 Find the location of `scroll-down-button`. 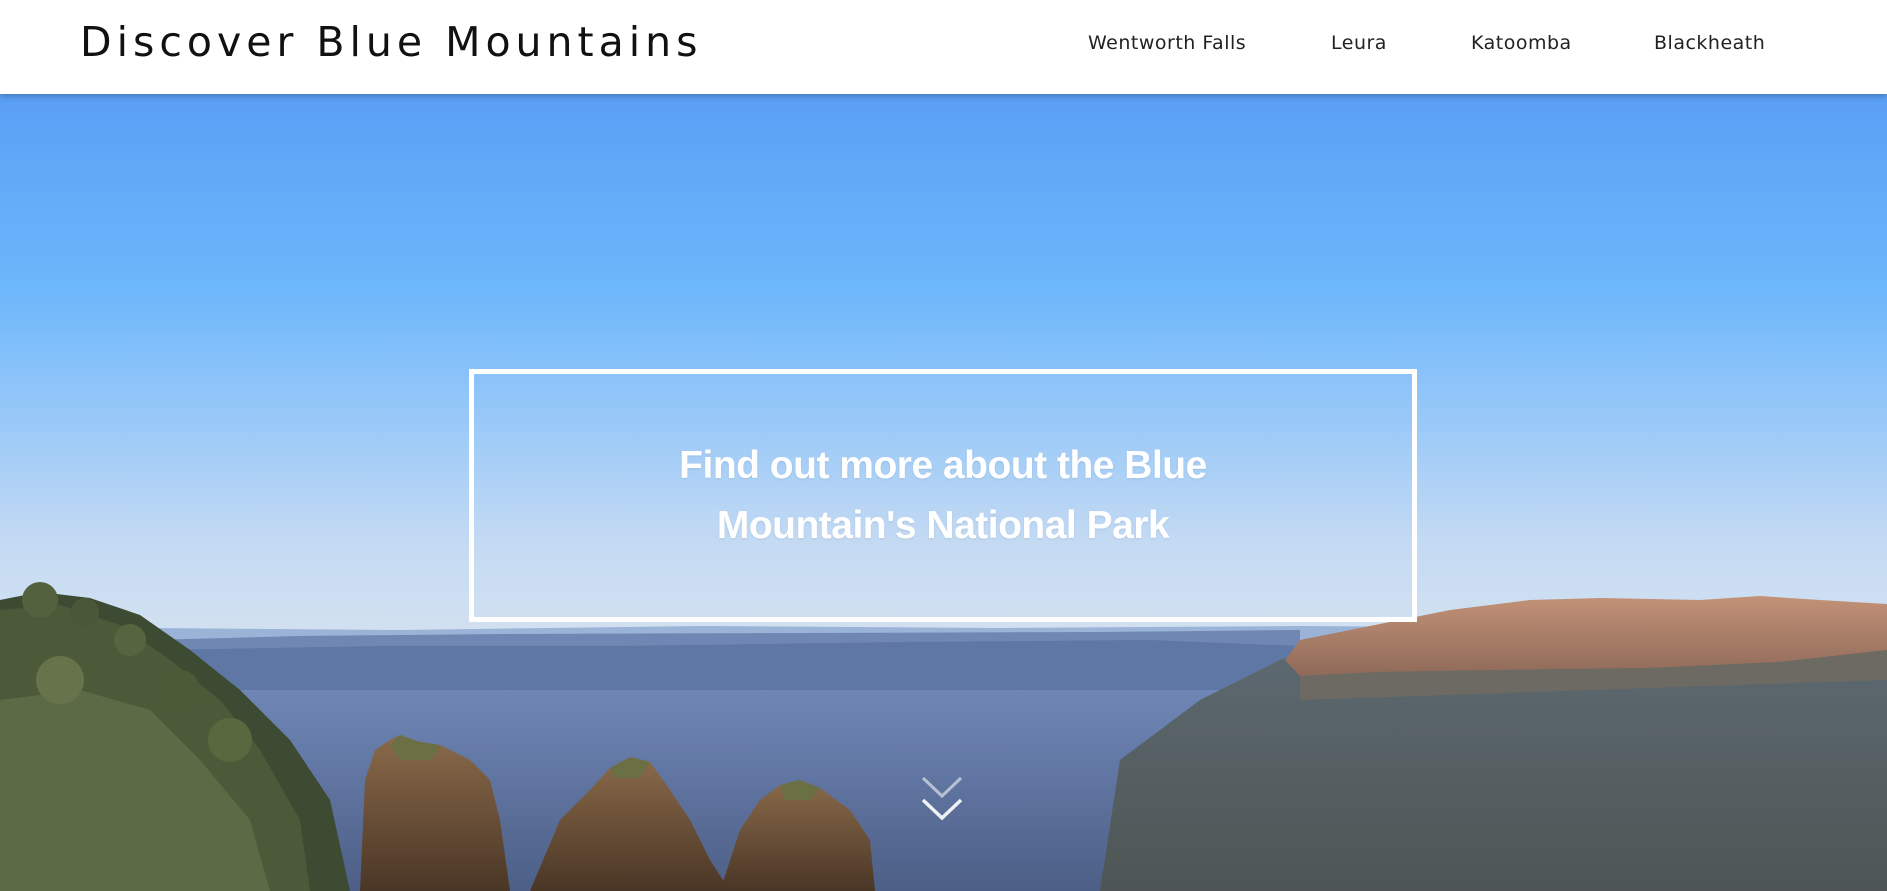

scroll-down-button is located at coordinates (942, 800).